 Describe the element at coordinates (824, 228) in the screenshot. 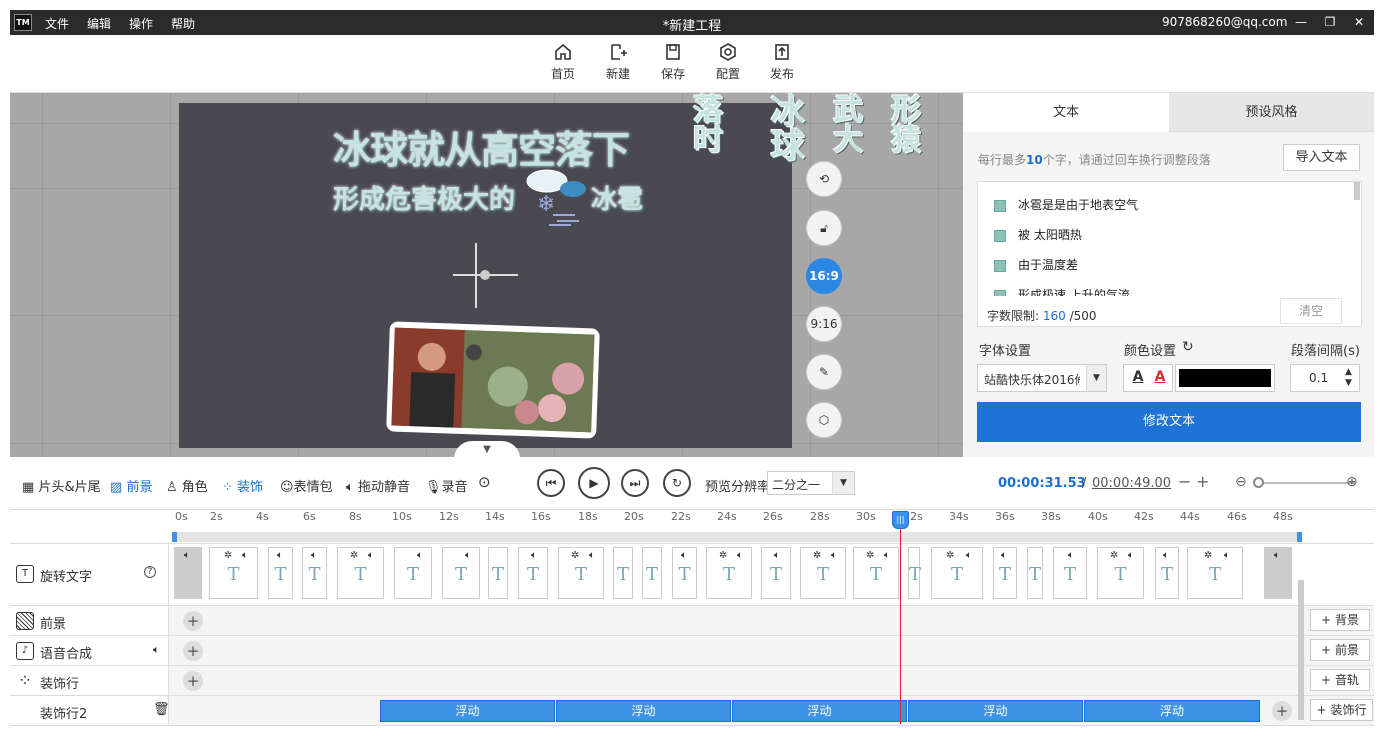

I see `unlock-button: 🔓︎` at that location.